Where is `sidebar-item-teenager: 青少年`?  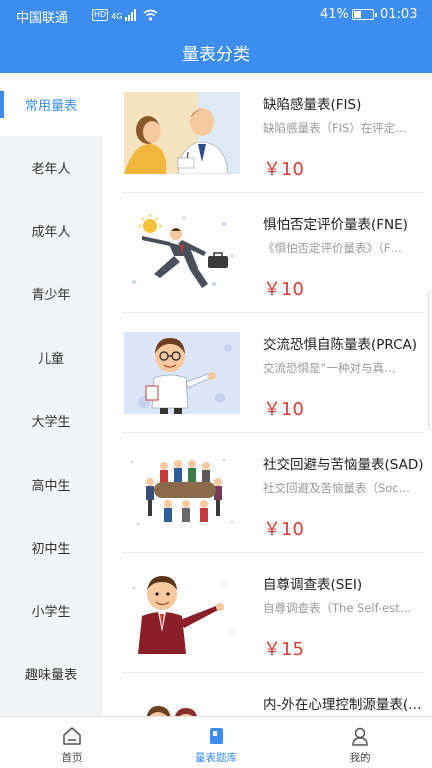 sidebar-item-teenager: 青少年 is located at coordinates (51, 293).